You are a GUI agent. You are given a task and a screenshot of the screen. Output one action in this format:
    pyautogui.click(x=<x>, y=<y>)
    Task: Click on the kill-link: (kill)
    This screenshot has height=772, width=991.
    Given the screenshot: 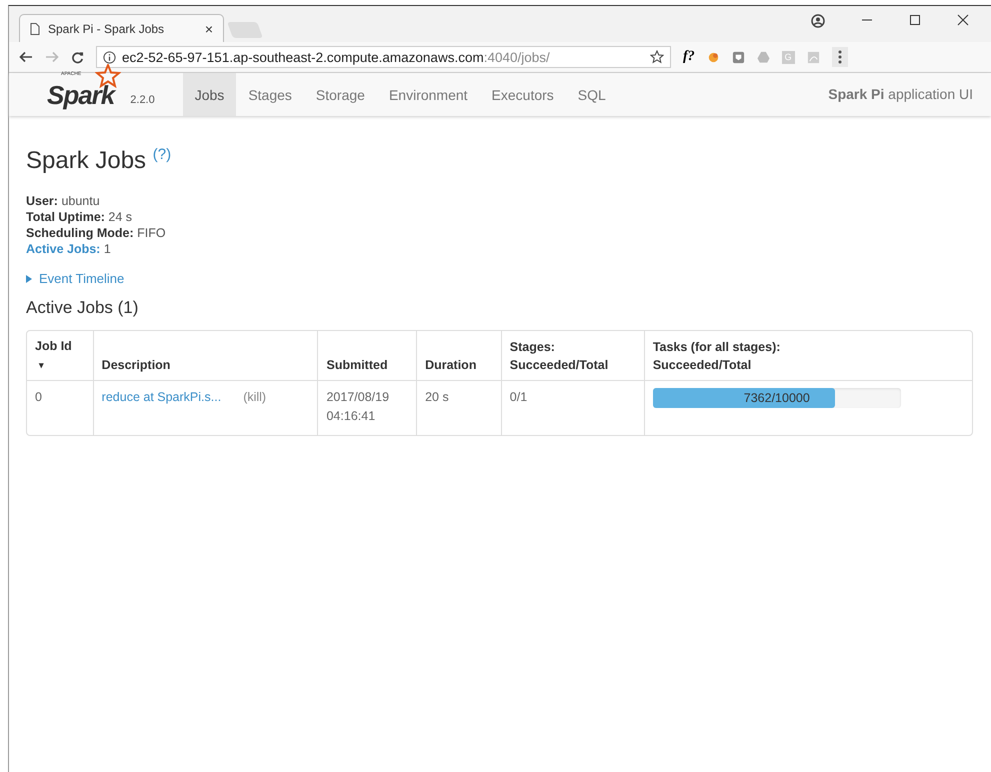 What is the action you would take?
    pyautogui.click(x=254, y=397)
    